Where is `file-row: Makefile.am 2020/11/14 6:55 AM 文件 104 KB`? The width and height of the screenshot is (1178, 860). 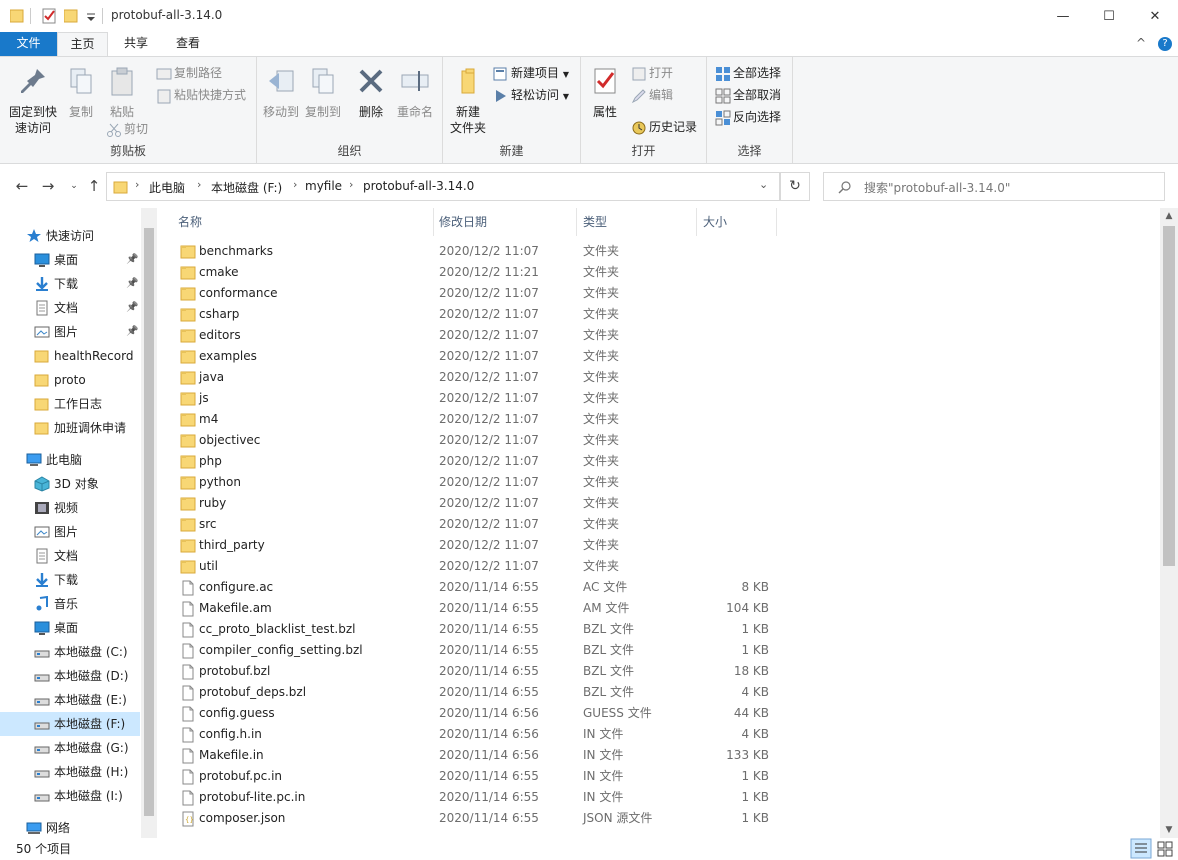 file-row: Makefile.am 2020/11/14 6:55 AM 文件 104 KB is located at coordinates (663, 608).